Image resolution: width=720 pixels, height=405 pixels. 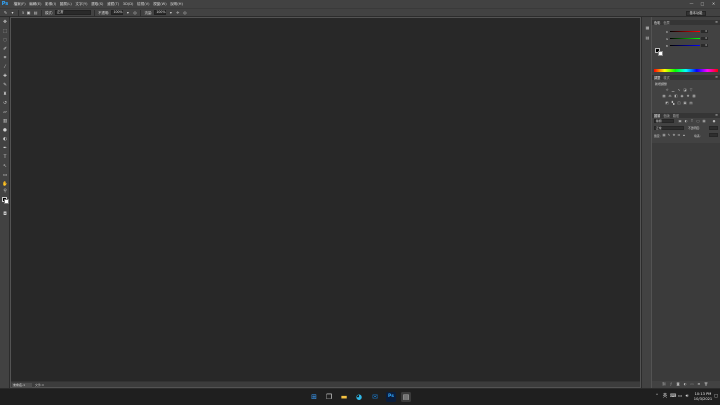 What do you see at coordinates (664, 384) in the screenshot?
I see `link-layers-icon: ⛓` at bounding box center [664, 384].